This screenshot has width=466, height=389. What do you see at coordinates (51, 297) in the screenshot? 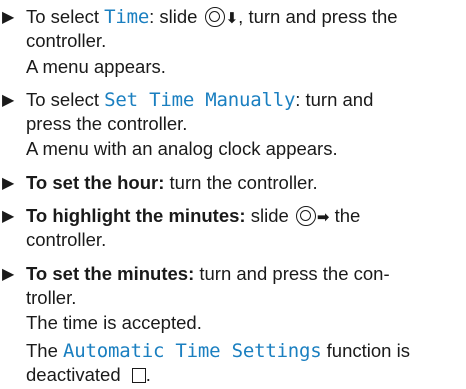
I see `step-line: troller.` at bounding box center [51, 297].